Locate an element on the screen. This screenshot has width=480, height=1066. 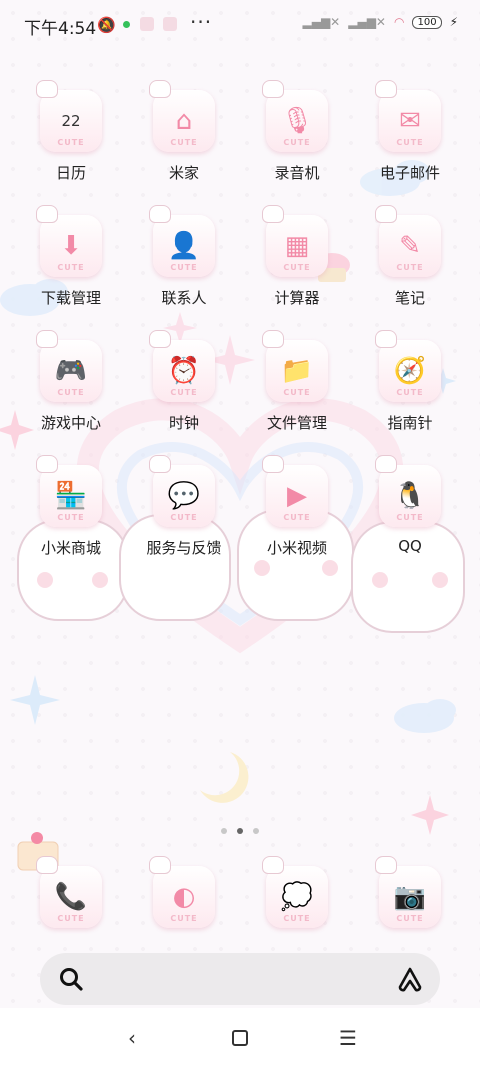
app-label: 游戏中心 is located at coordinates (70, 423).